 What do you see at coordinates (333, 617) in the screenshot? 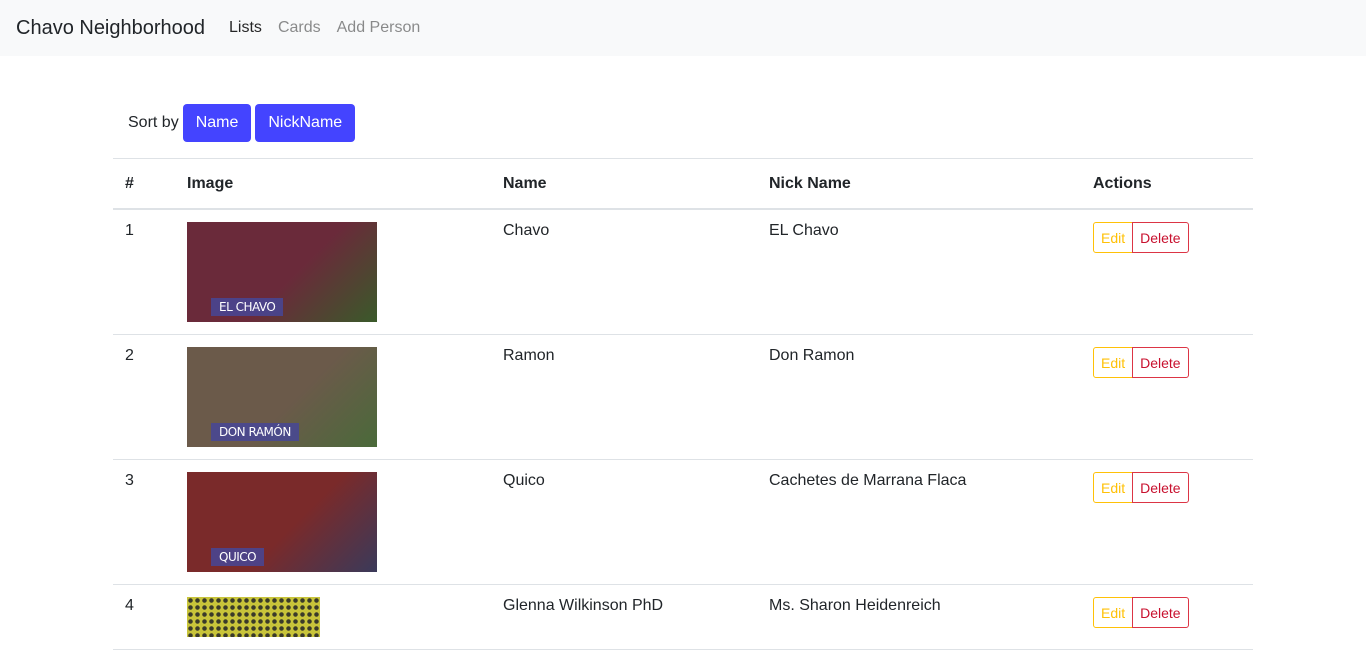
I see `image-cell` at bounding box center [333, 617].